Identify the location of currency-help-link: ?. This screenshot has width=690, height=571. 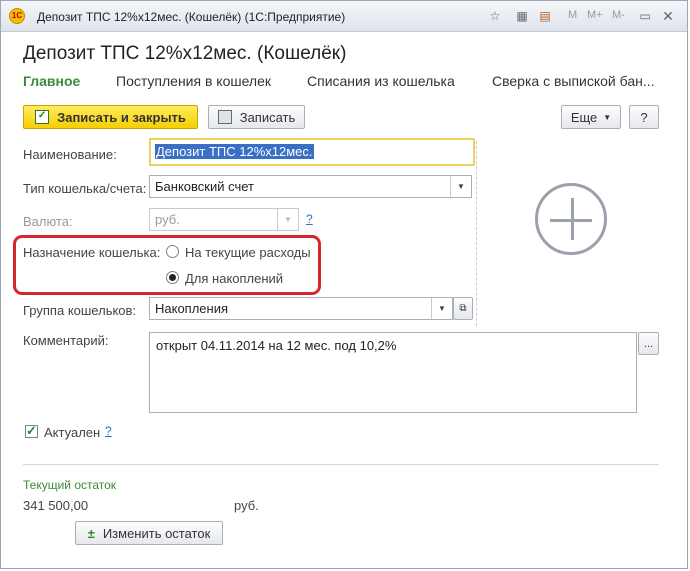
(309, 219).